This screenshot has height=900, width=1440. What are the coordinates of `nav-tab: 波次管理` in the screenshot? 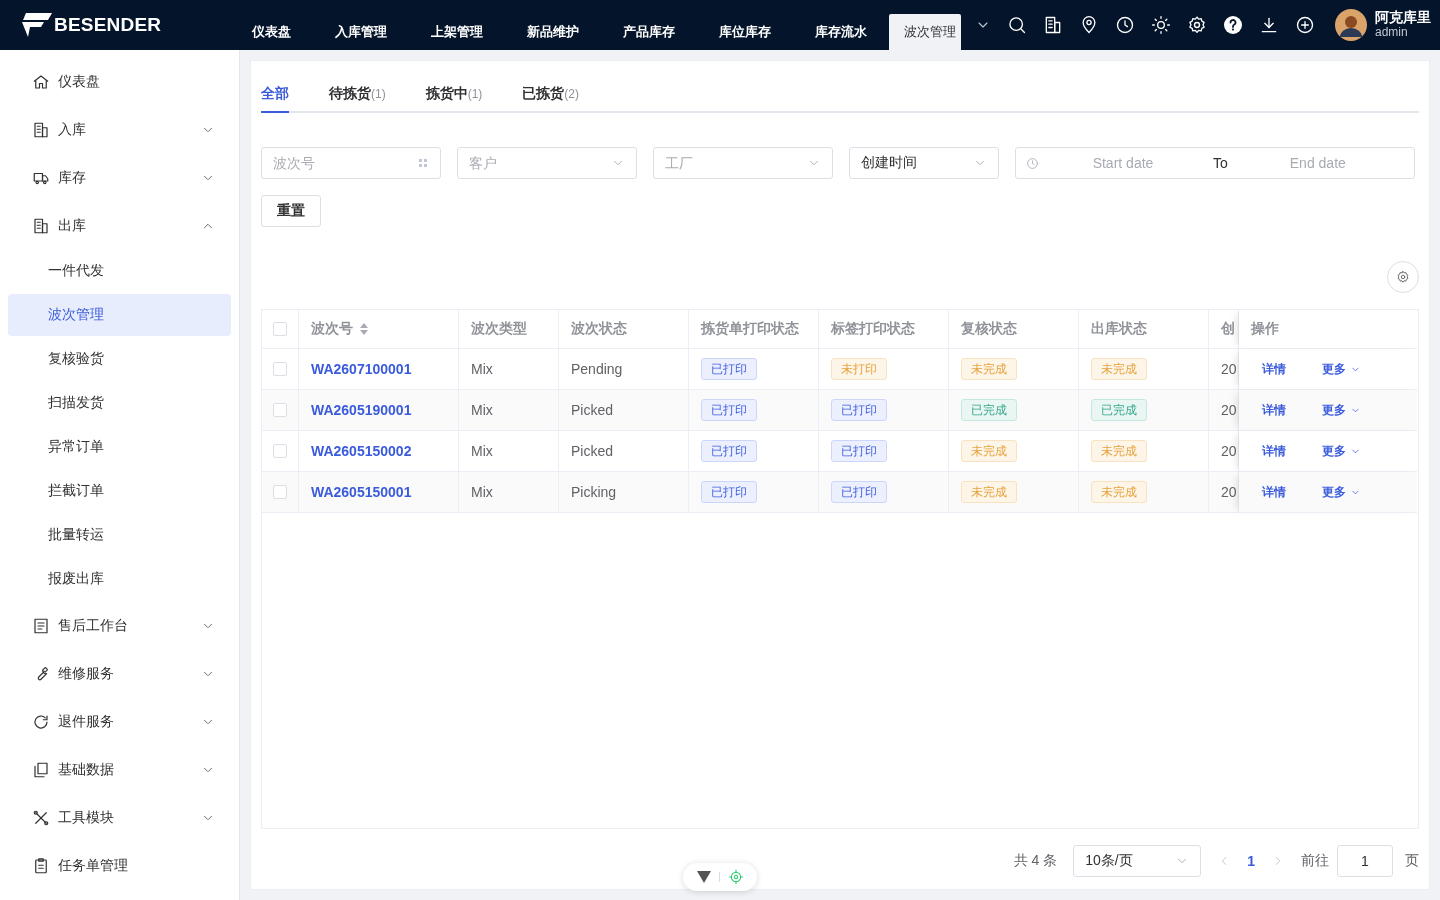 It's located at (925, 32).